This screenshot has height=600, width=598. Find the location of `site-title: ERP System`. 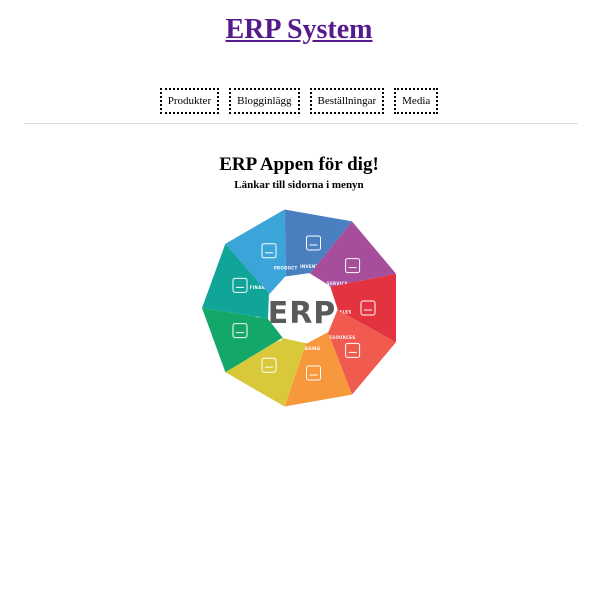

site-title: ERP System is located at coordinates (299, 30).